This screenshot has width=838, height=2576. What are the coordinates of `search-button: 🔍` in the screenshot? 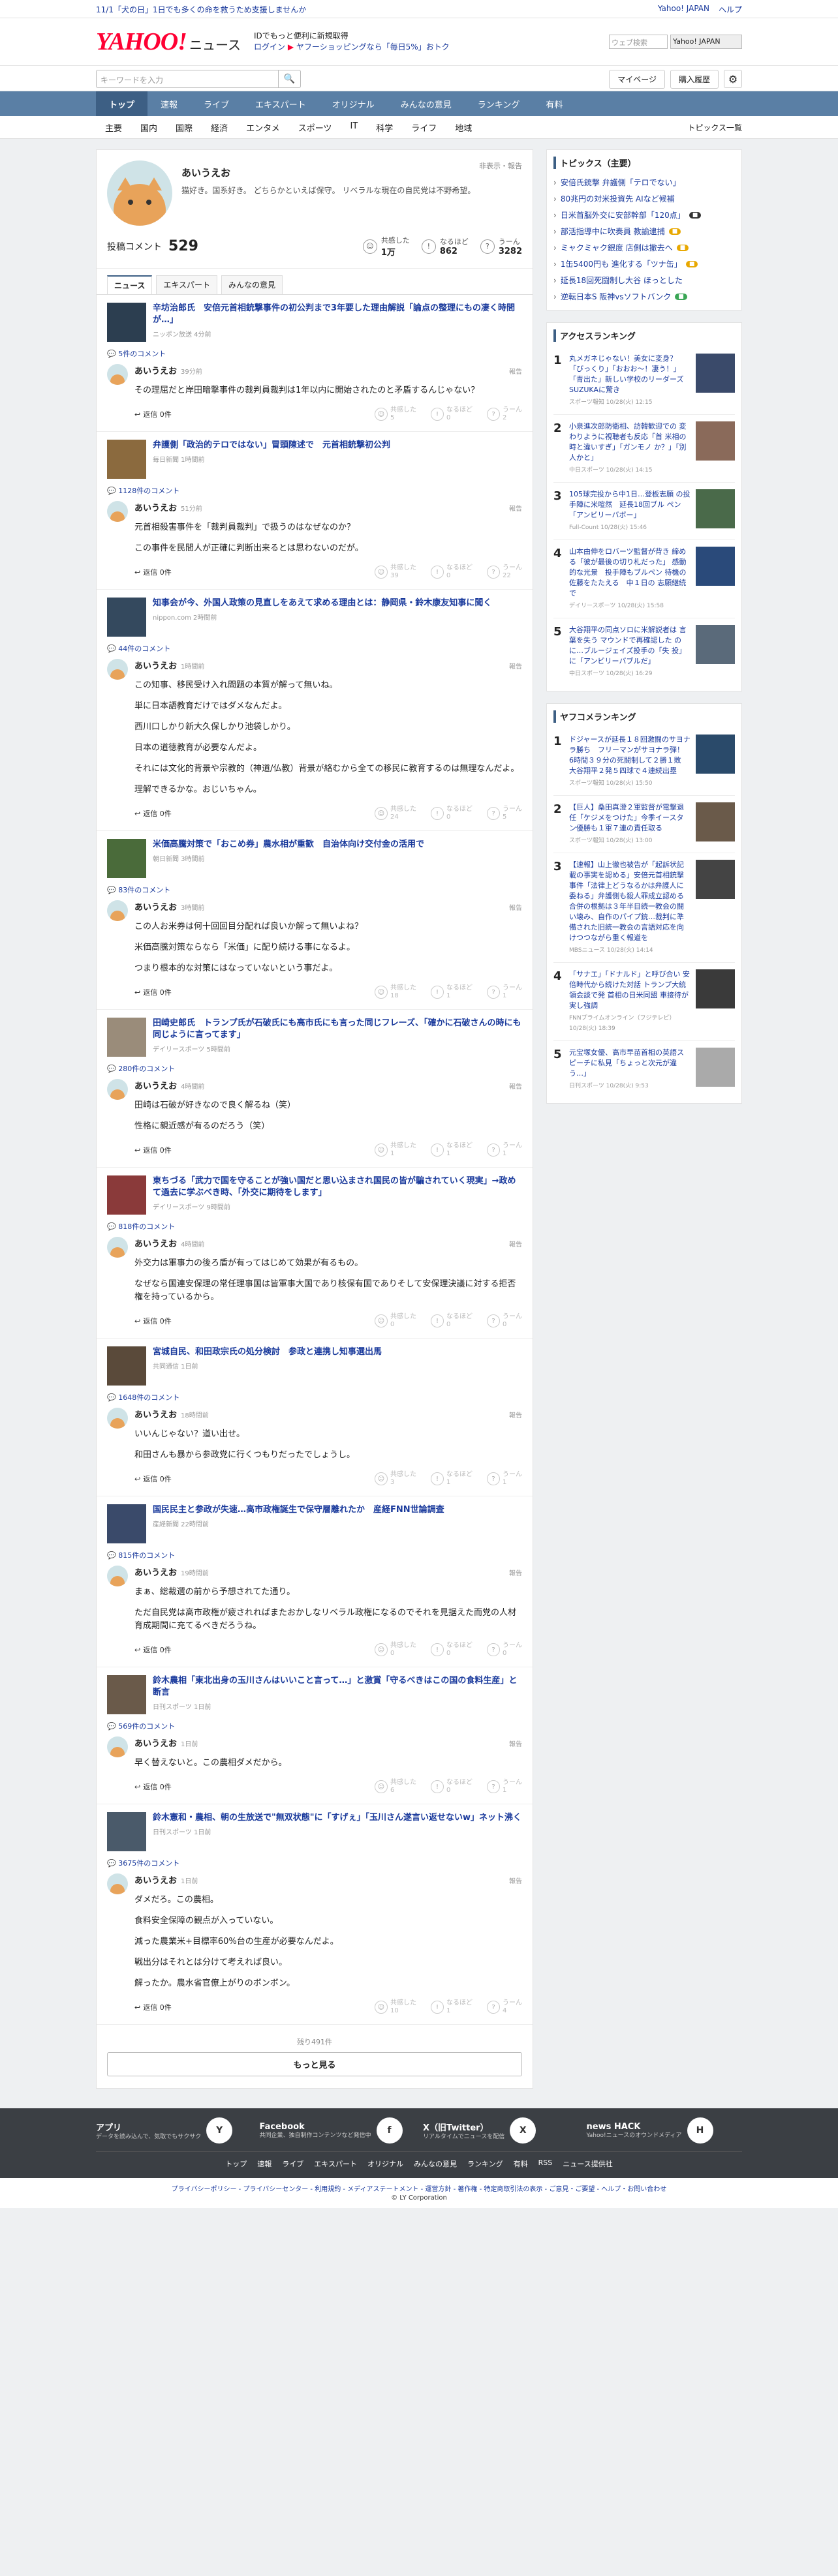 It's located at (290, 79).